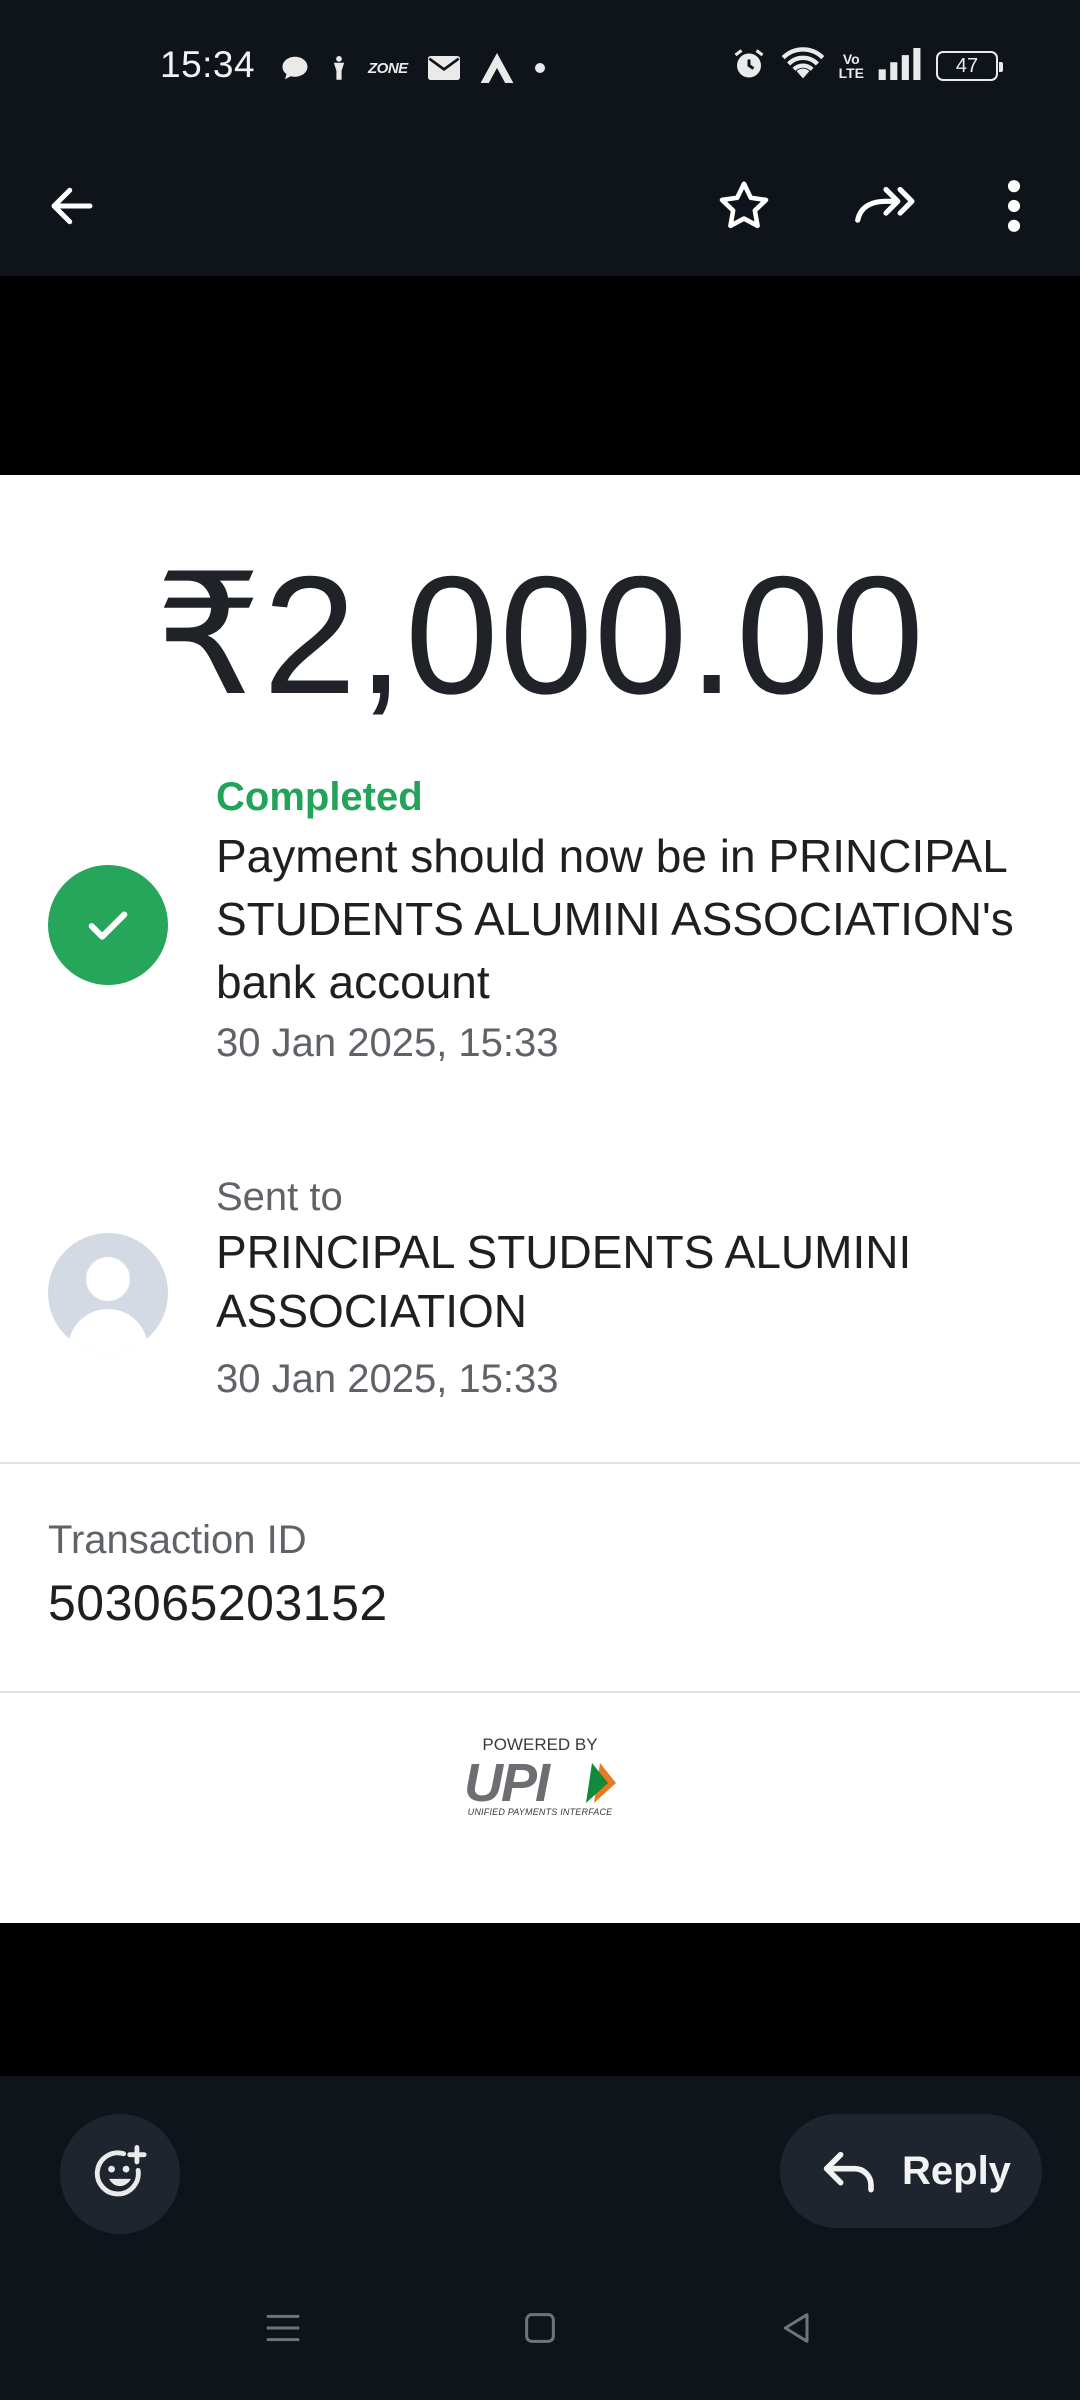 This screenshot has height=2400, width=1080. I want to click on system-icons: Vo LTE 47, so click(867, 66).